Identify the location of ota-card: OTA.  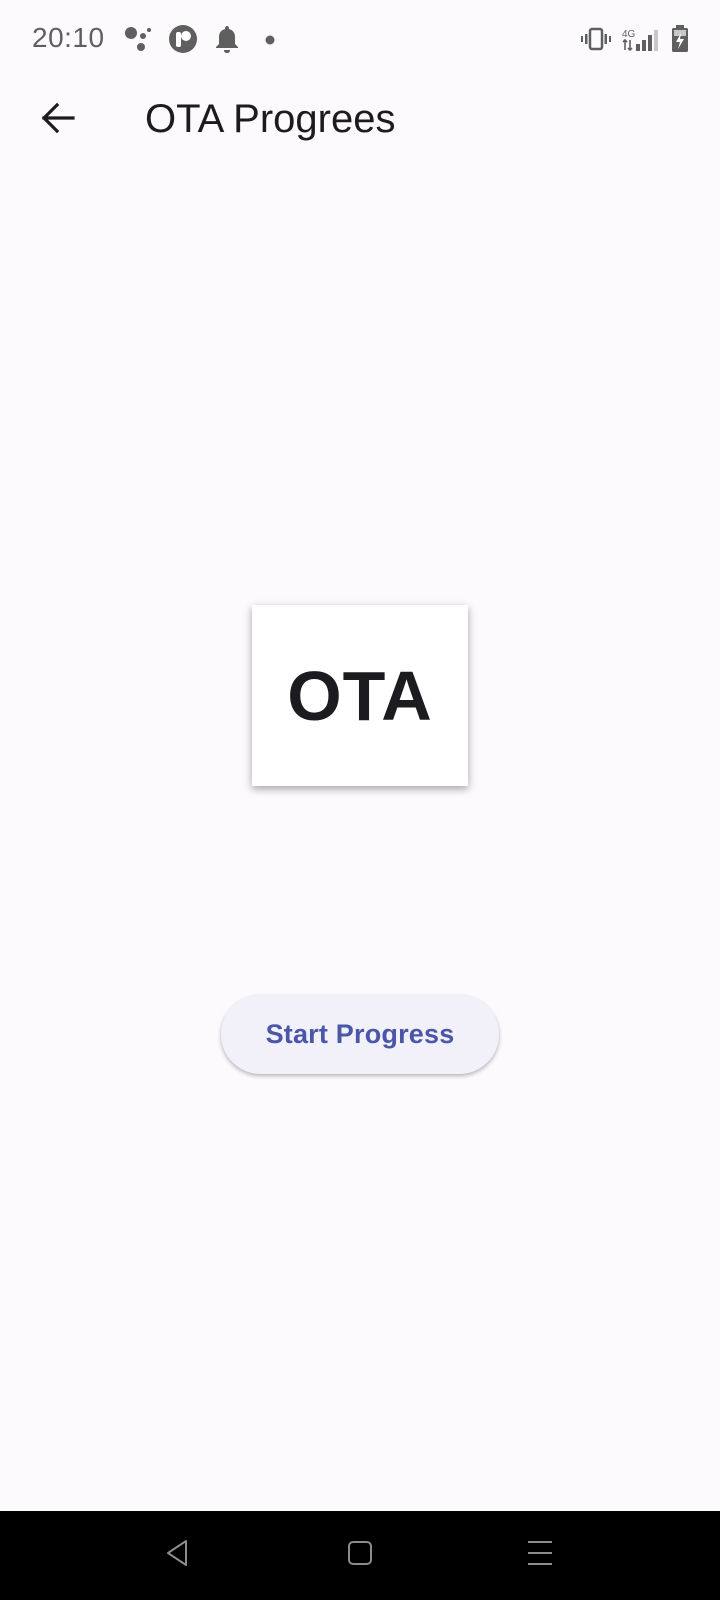
(360, 695).